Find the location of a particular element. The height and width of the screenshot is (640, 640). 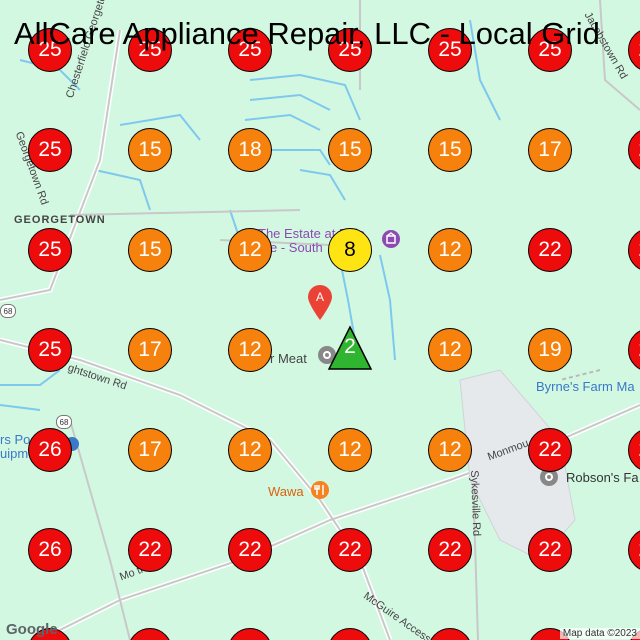

grid-marker: 8 is located at coordinates (350, 250).